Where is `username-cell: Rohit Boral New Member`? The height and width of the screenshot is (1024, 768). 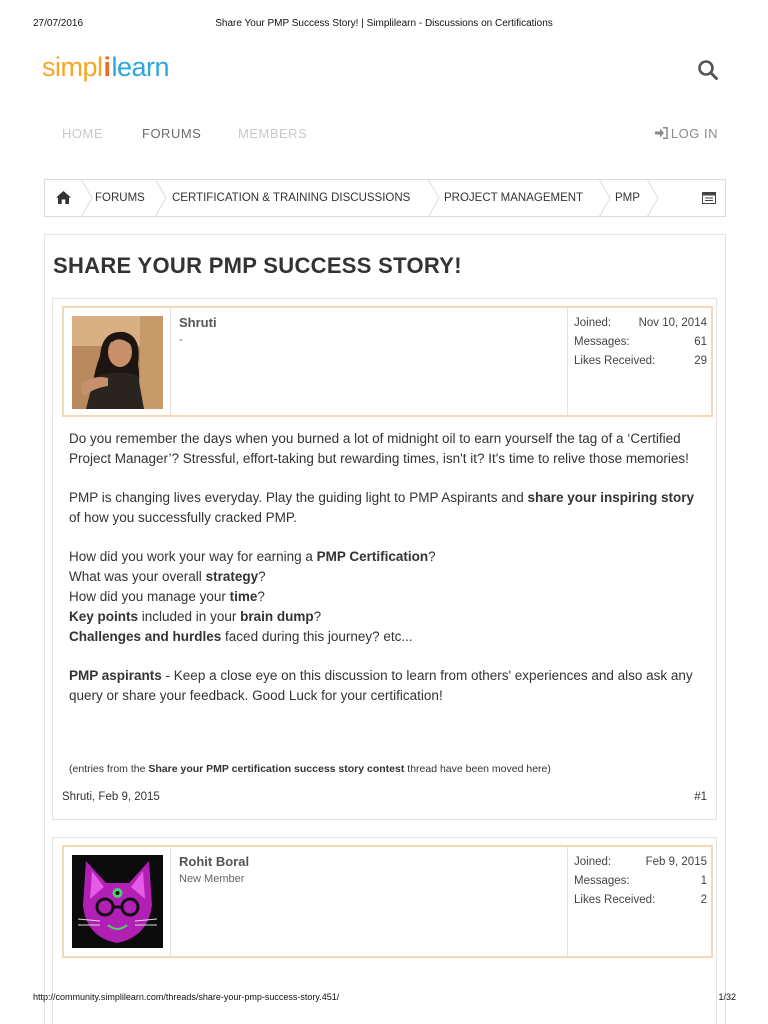
username-cell: Rohit Boral New Member is located at coordinates (369, 901).